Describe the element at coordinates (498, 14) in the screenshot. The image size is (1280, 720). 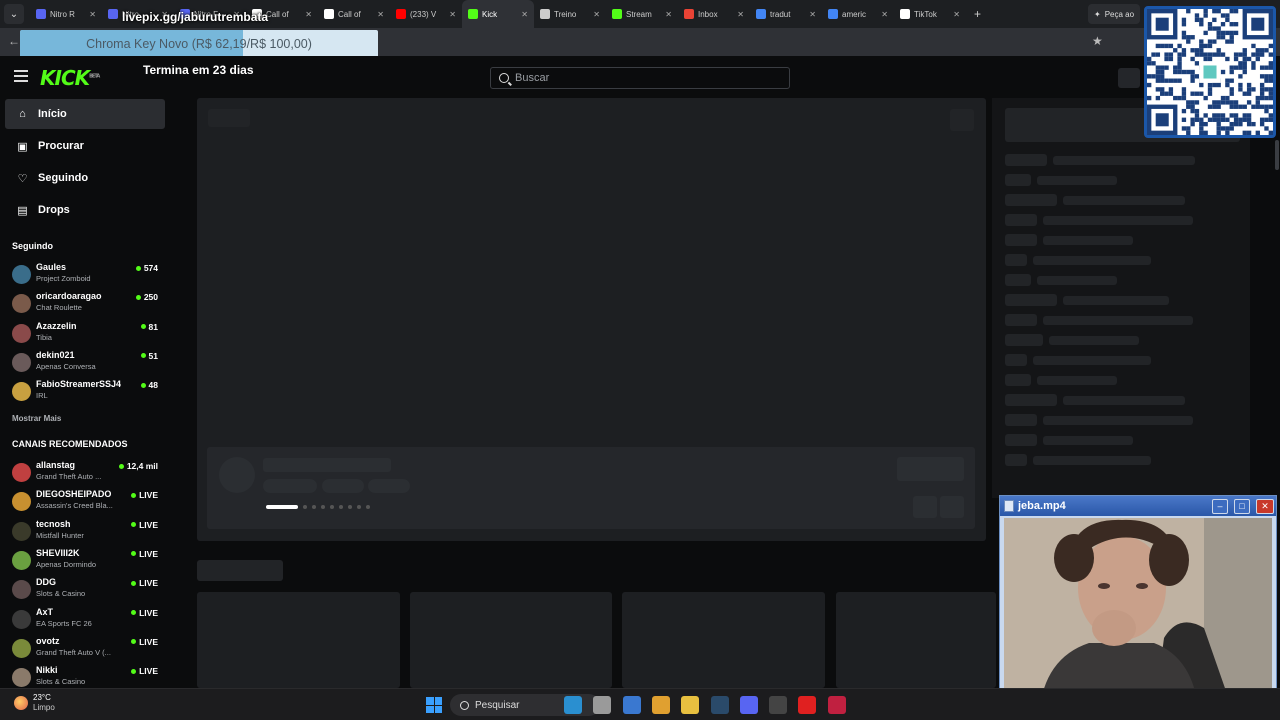
I see `browser-tab: Kick ✕` at that location.